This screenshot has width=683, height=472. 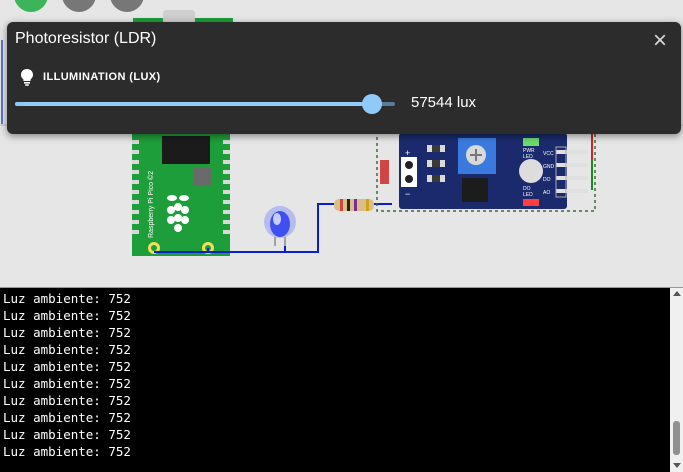 I want to click on slider-thumb, so click(x=372, y=104).